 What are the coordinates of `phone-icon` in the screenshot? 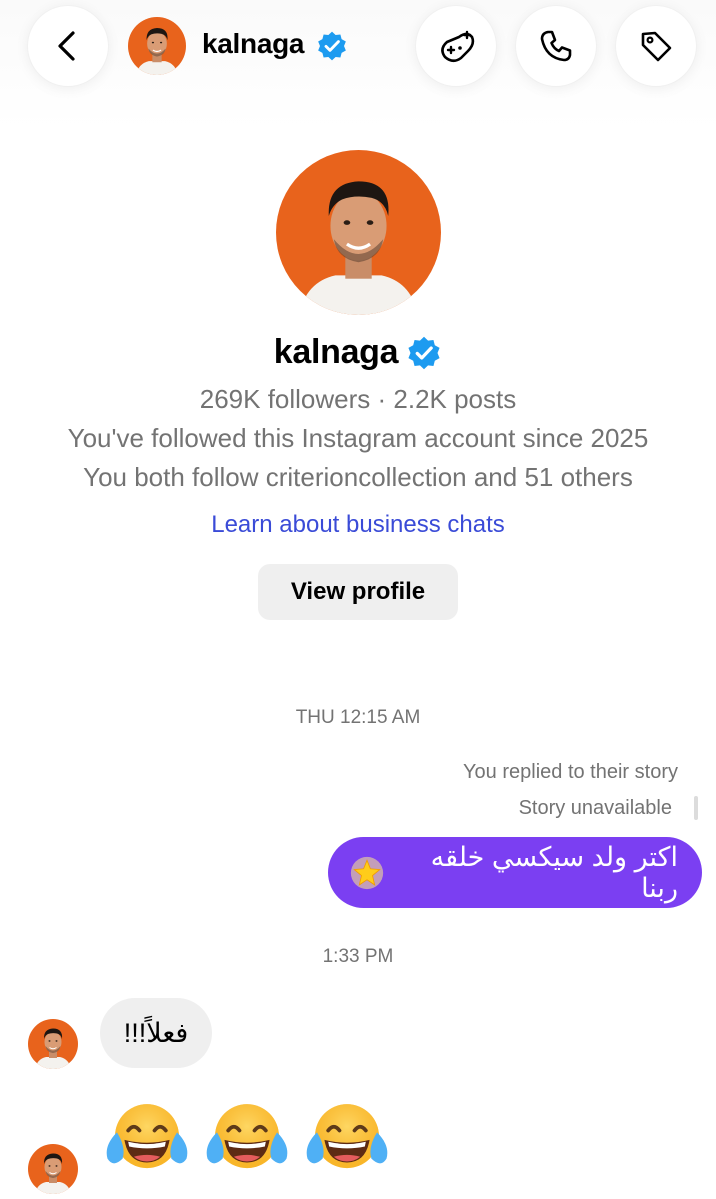 It's located at (556, 46).